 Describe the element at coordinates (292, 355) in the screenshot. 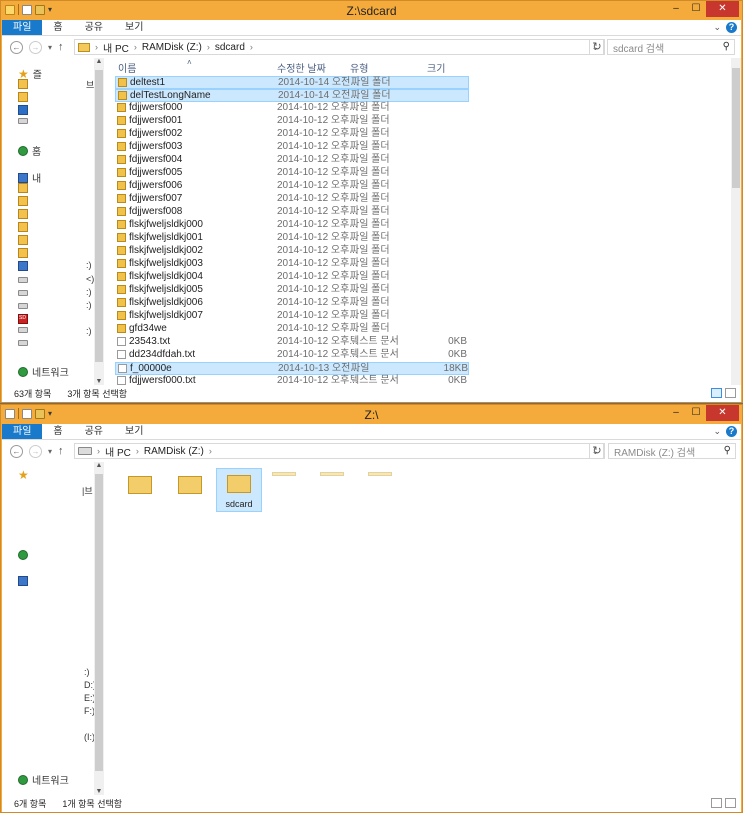

I see `file-row: dd234dfdah.txt 2014-10-12 오후... 텍스트 문서 0KB` at that location.